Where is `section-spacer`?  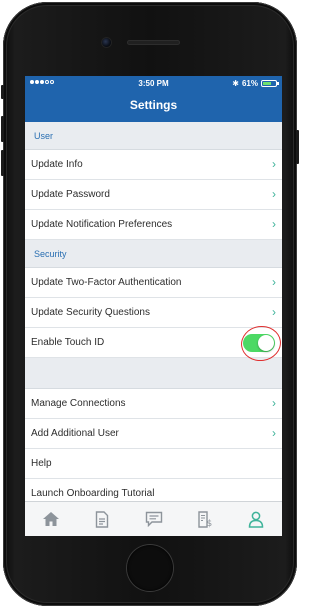
section-spacer is located at coordinates (153, 373).